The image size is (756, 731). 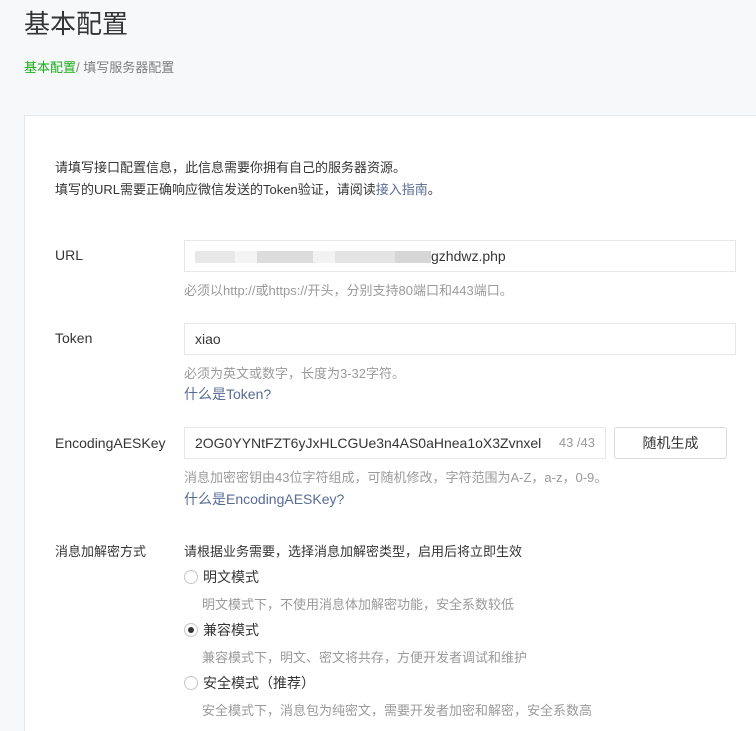 I want to click on url-input: gzhdwz.php, so click(x=460, y=256).